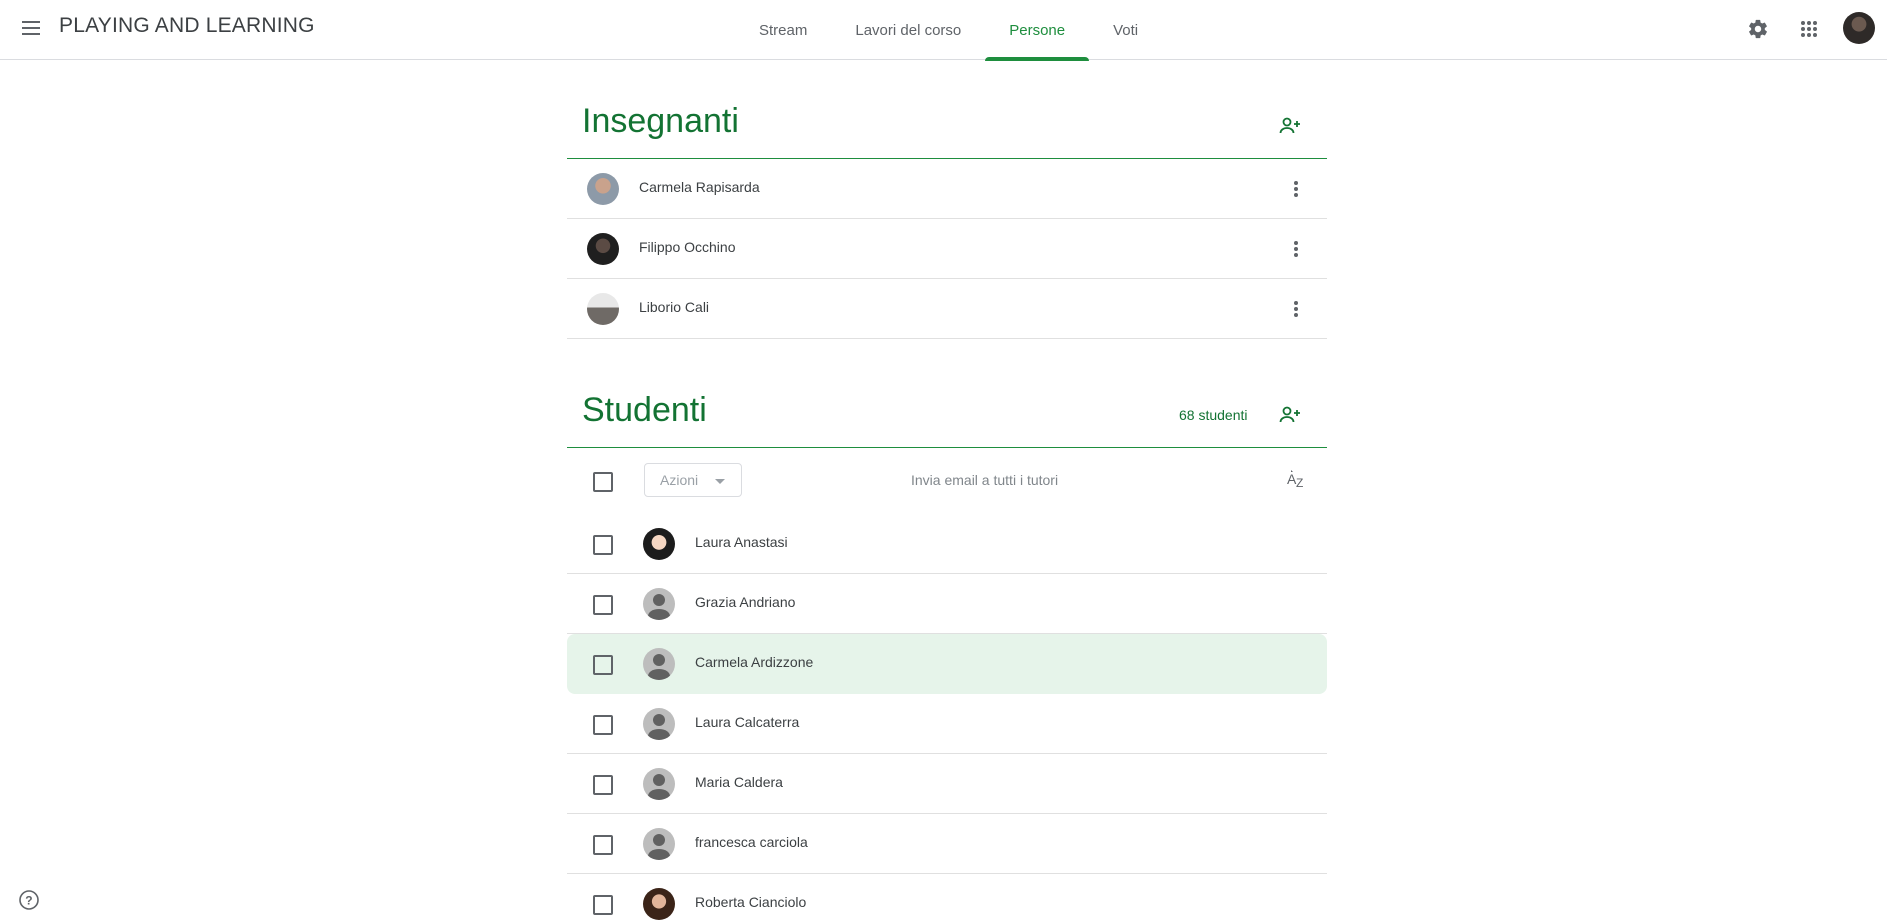  Describe the element at coordinates (754, 662) in the screenshot. I see `student-name: Carmela Ardizzone` at that location.